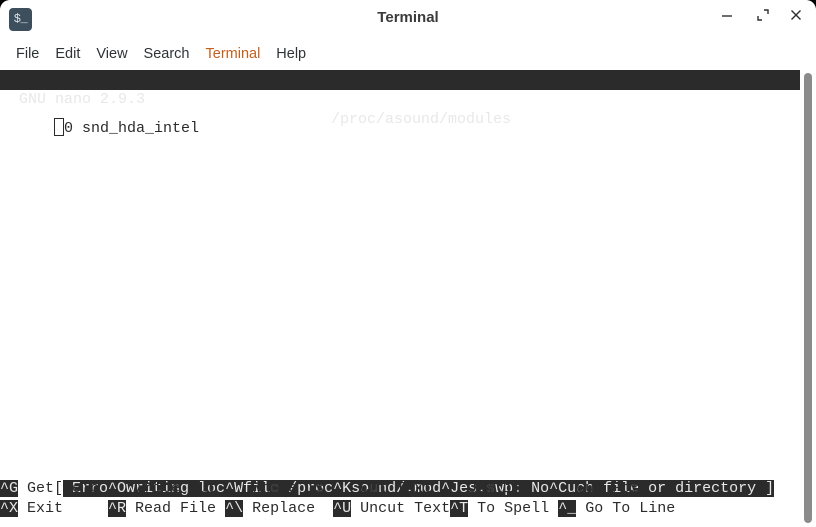 Image resolution: width=816 pixels, height=527 pixels. I want to click on shortcut-key-ctrl-backslash: ^\, so click(234, 508).